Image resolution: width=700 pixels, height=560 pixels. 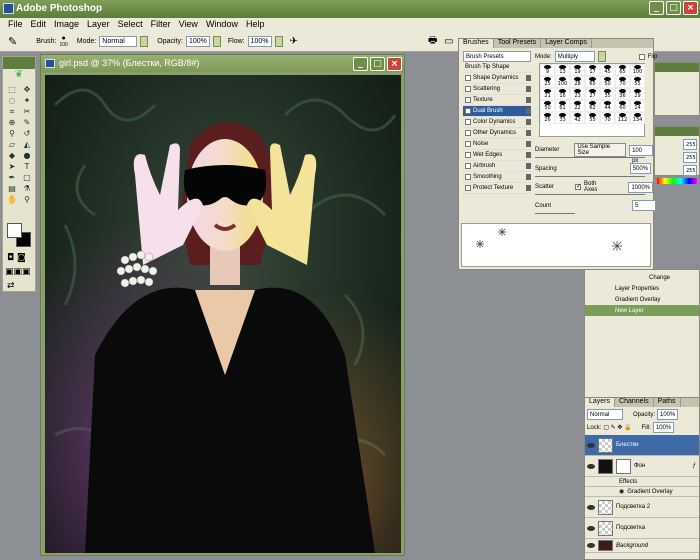 I want to click on layer-row: Background, so click(x=642, y=546).